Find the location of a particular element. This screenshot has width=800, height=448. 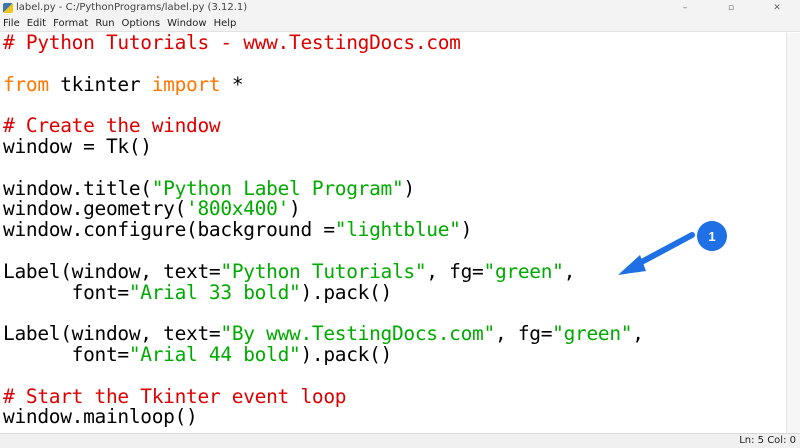

code-line: window = Tk() is located at coordinates (393, 146).